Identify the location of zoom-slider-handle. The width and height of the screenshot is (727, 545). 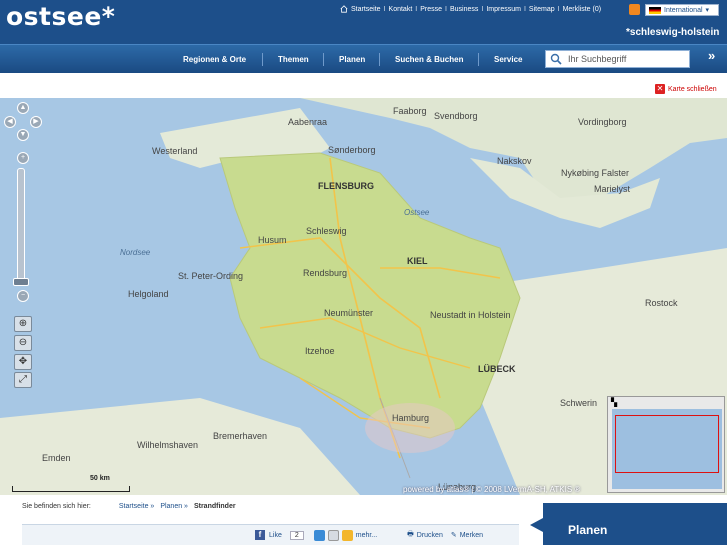
(21, 282).